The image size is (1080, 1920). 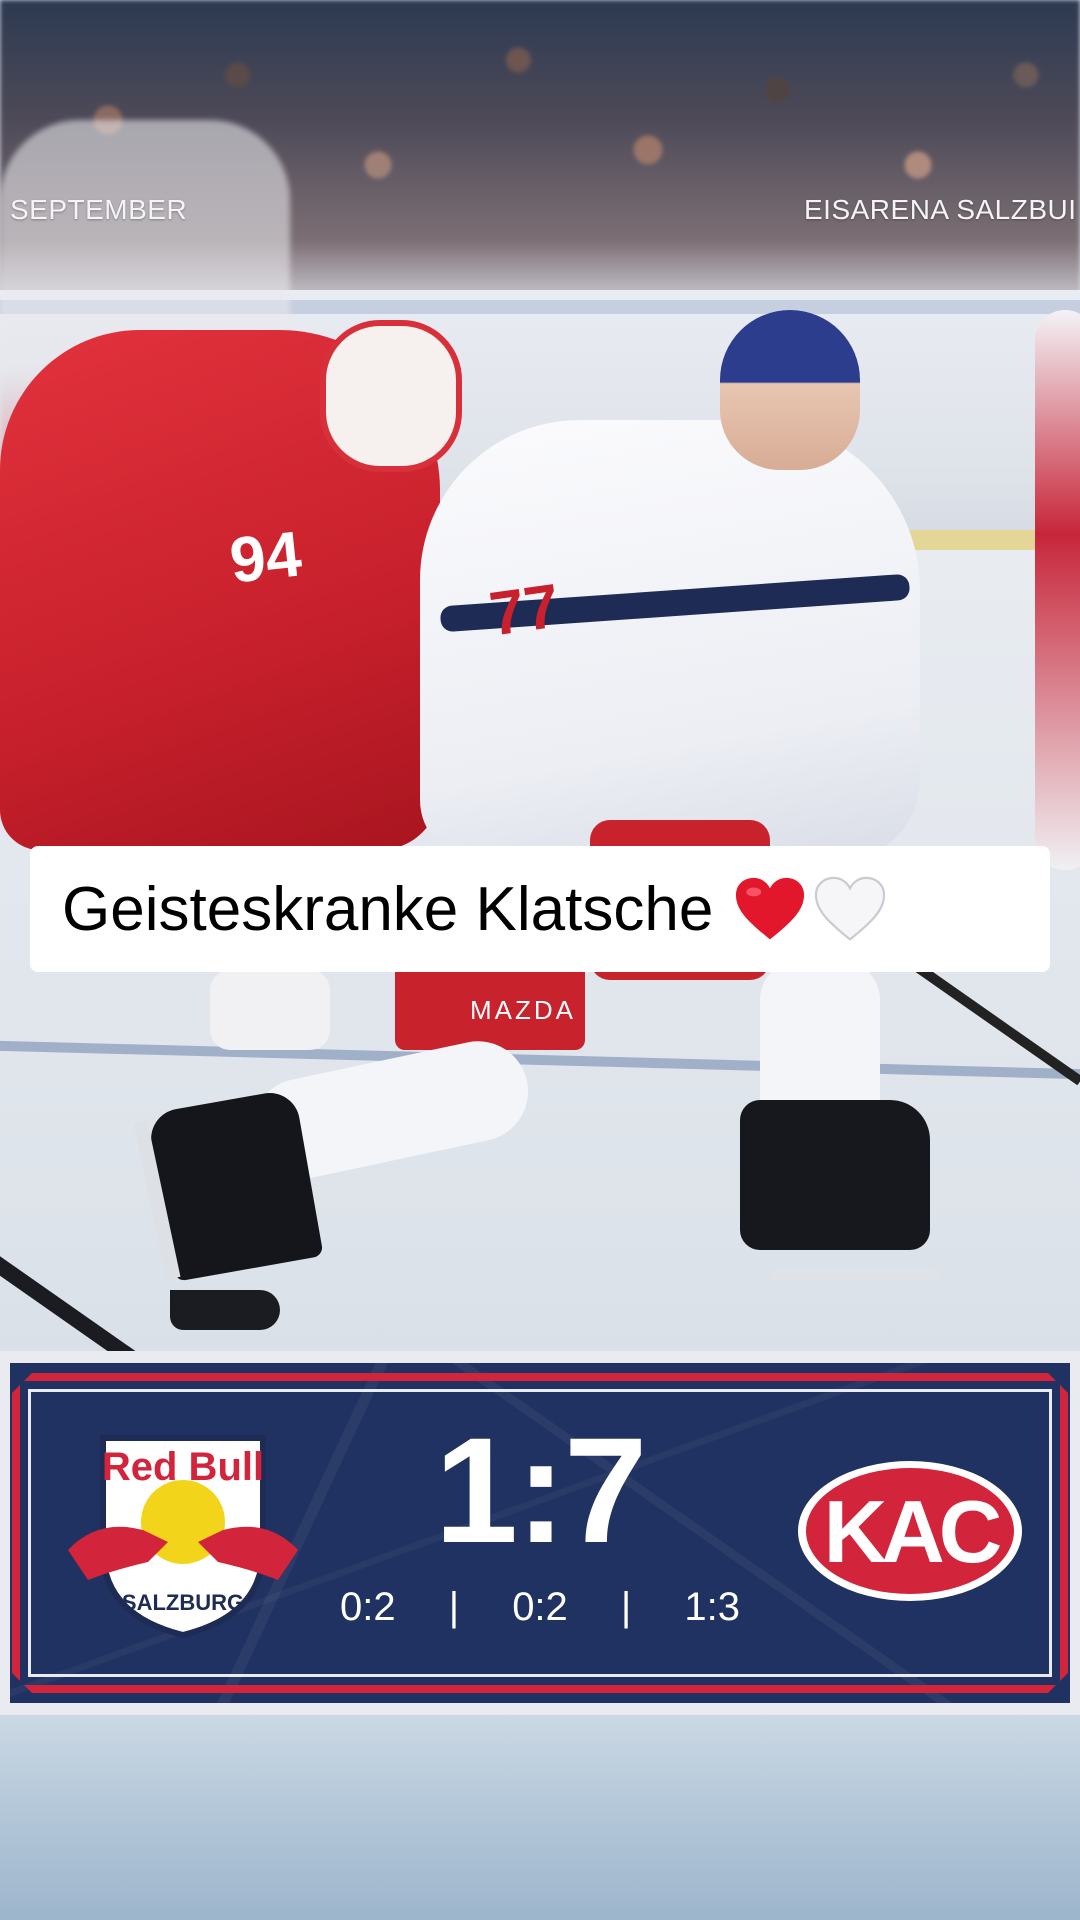 I want to click on photo-label-venue: EISARENA SALZBUI, so click(x=940, y=209).